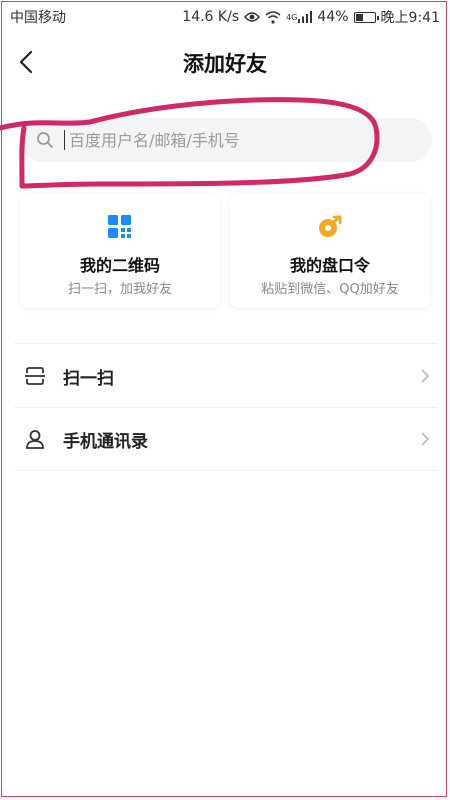 The height and width of the screenshot is (800, 450). I want to click on status-right: 14.6 K/s 4G 44% 晚上9:41, so click(311, 17).